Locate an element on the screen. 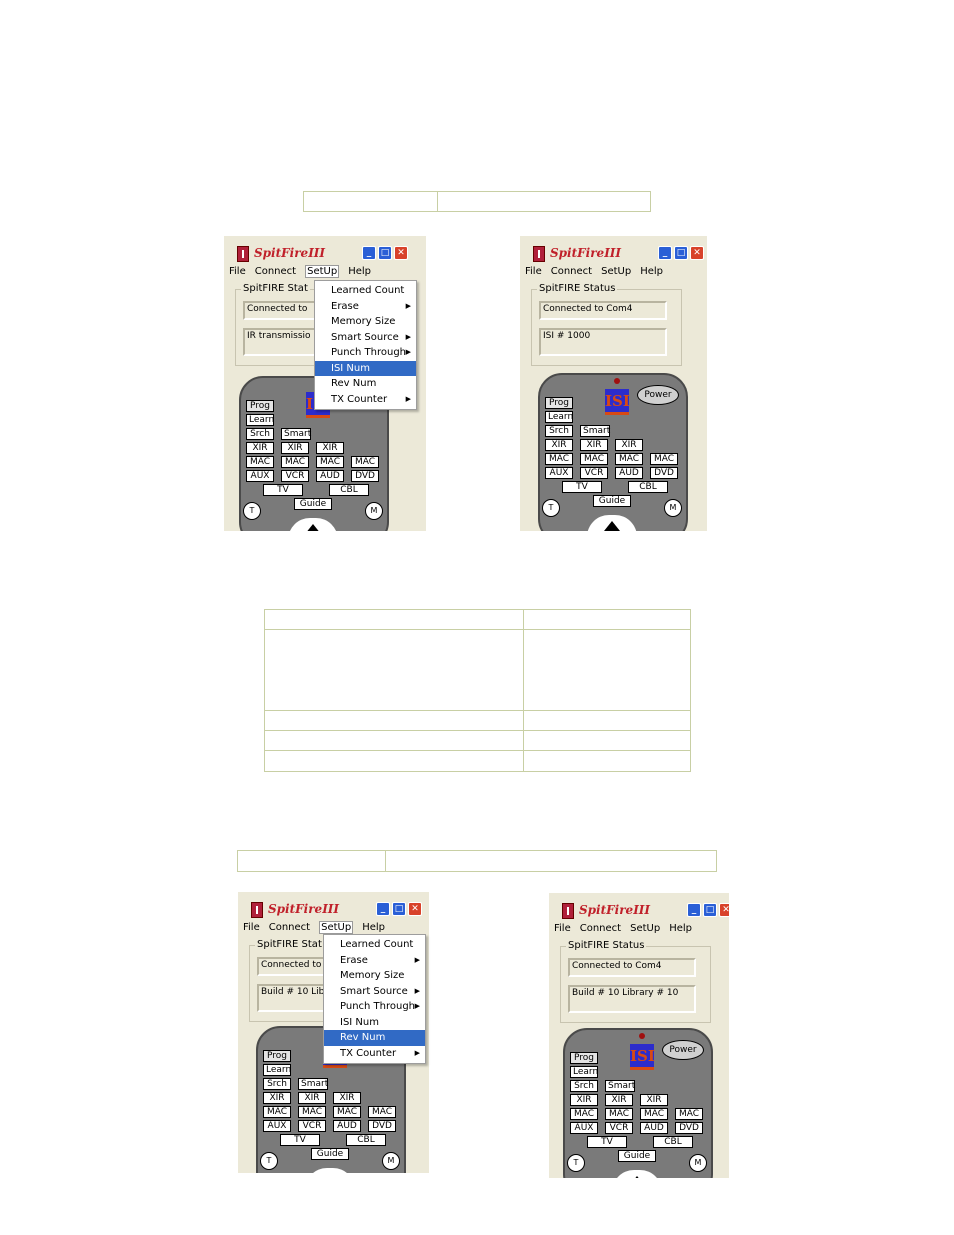 This screenshot has width=954, height=1235. menu-item-erase: Erase ▶ is located at coordinates (374, 961).